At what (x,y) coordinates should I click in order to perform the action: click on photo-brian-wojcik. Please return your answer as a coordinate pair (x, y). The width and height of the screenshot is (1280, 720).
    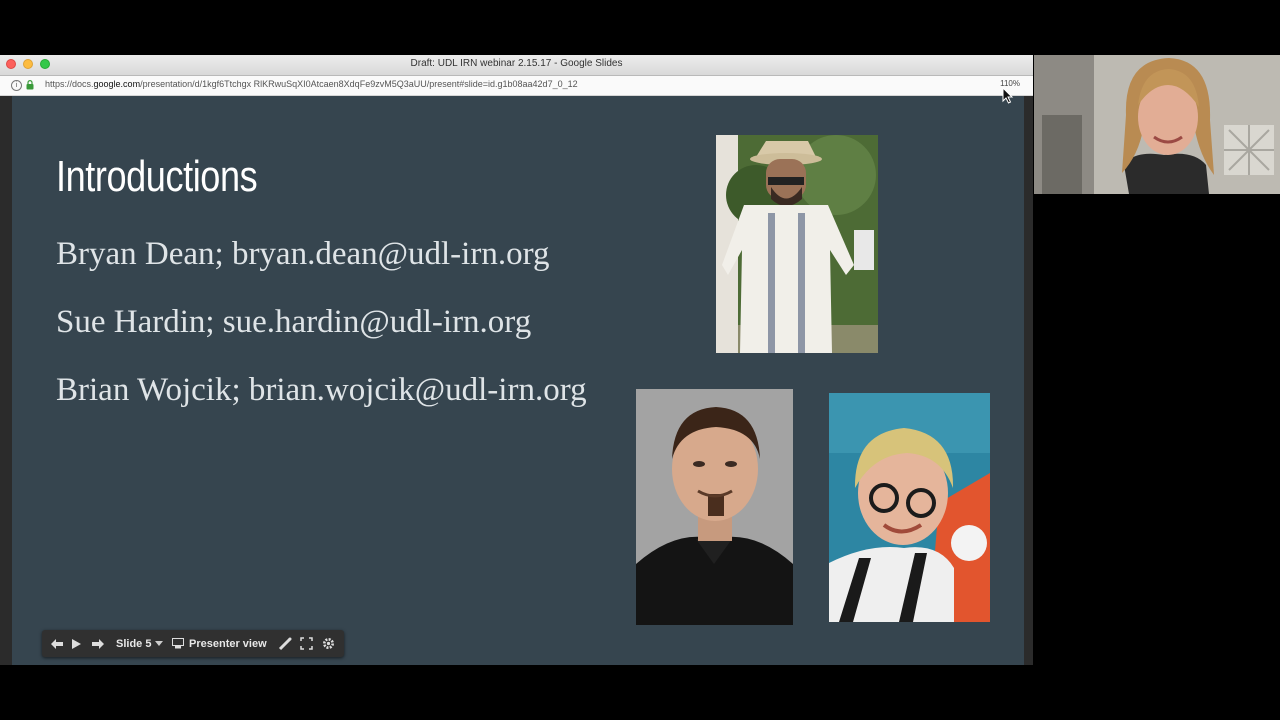
    Looking at the image, I should click on (714, 507).